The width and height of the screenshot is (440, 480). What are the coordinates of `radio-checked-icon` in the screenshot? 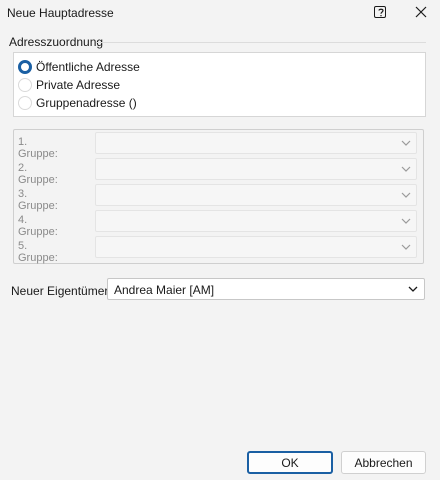 It's located at (25, 67).